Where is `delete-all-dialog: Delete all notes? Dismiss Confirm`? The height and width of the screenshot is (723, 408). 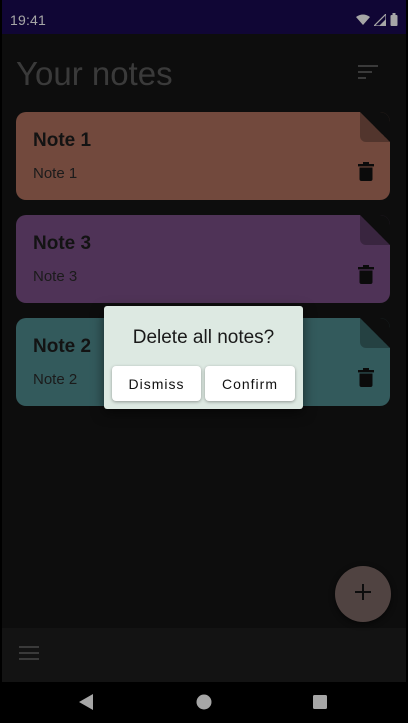 delete-all-dialog: Delete all notes? Dismiss Confirm is located at coordinates (203, 357).